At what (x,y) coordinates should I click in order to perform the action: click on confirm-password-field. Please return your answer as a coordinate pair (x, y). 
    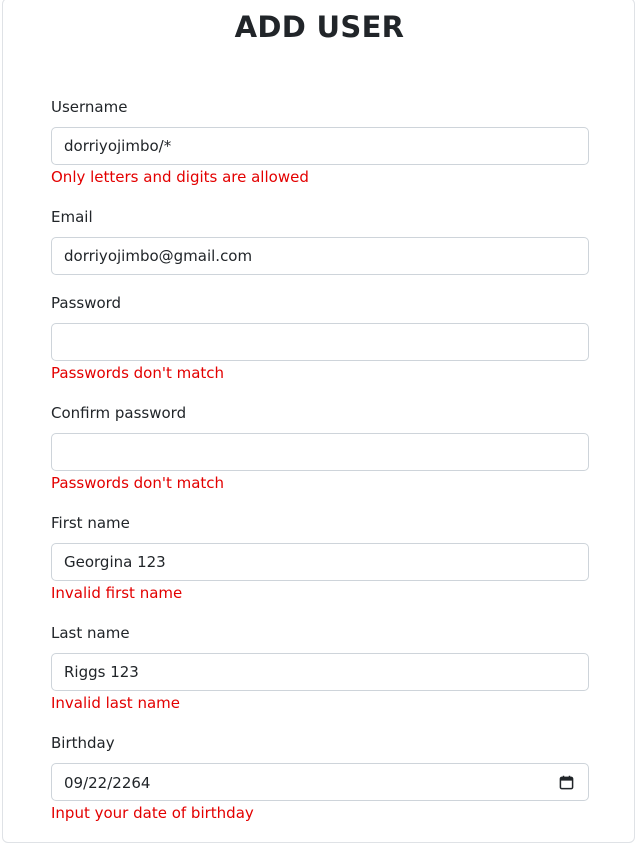
    Looking at the image, I should click on (320, 452).